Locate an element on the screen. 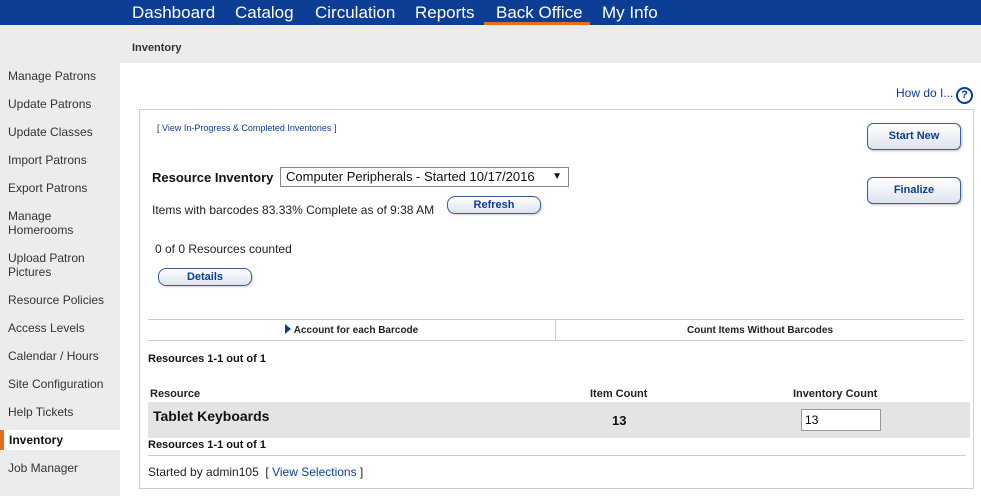  details-button: Details is located at coordinates (205, 277).